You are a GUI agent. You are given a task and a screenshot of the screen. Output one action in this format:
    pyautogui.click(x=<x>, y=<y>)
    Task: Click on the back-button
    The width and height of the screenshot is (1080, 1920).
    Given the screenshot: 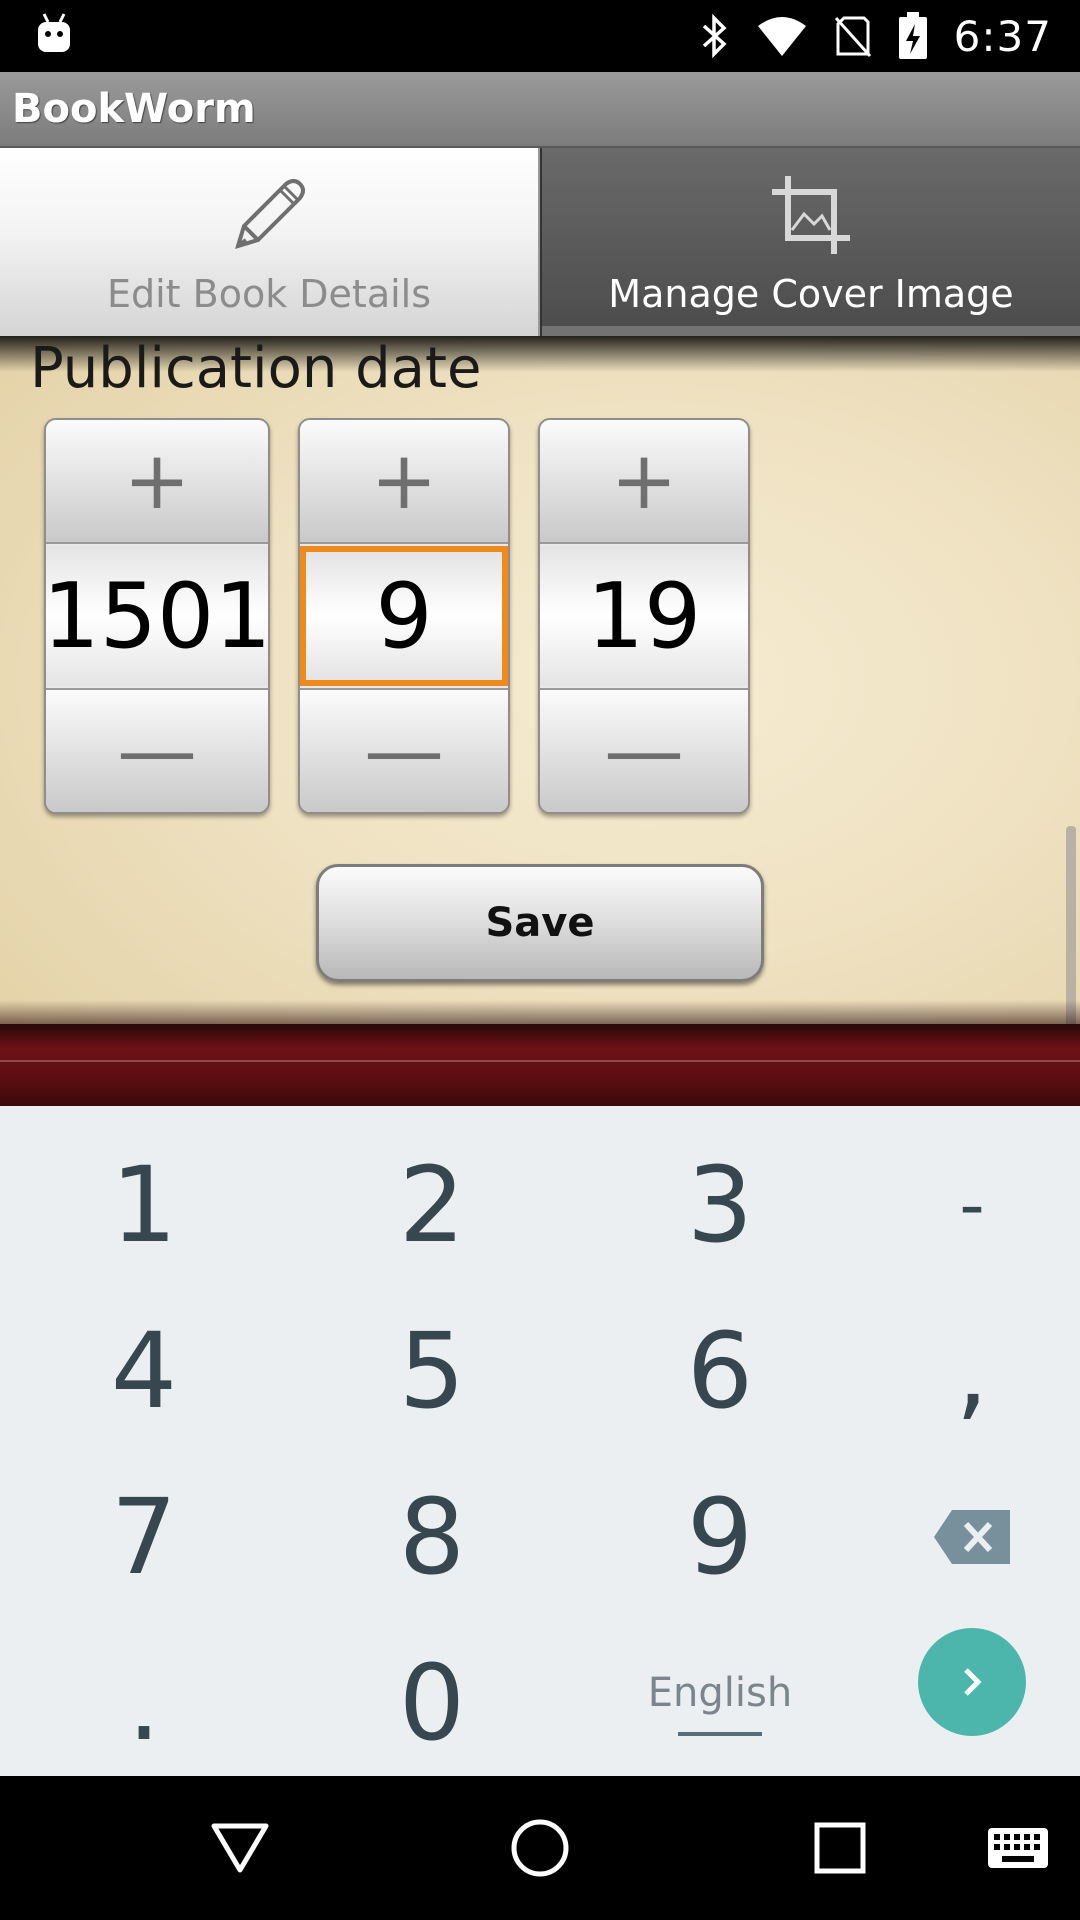 What is the action you would take?
    pyautogui.click(x=240, y=1848)
    